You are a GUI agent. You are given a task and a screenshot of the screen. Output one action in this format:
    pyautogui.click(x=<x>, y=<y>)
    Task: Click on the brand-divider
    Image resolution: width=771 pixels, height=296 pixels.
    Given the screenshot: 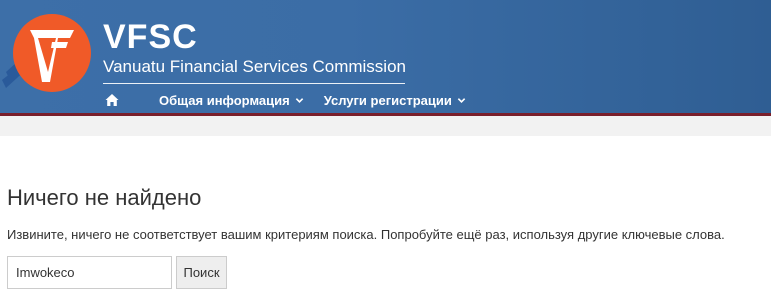 What is the action you would take?
    pyautogui.click(x=254, y=83)
    